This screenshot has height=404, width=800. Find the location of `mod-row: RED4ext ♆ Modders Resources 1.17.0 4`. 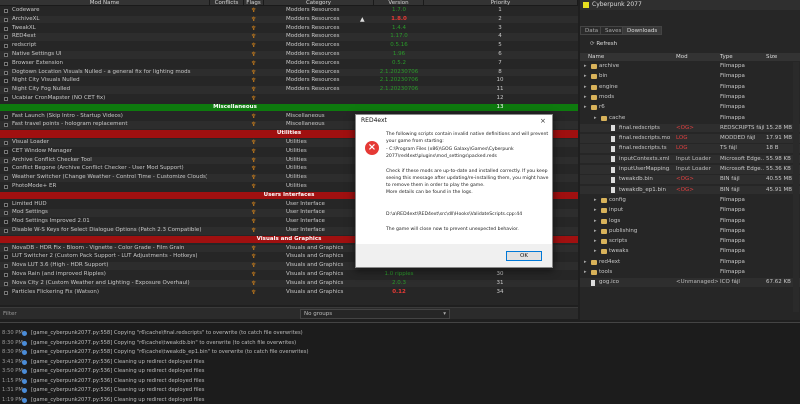

mod-row: RED4ext ♆ Modders Resources 1.17.0 4 is located at coordinates (289, 37).